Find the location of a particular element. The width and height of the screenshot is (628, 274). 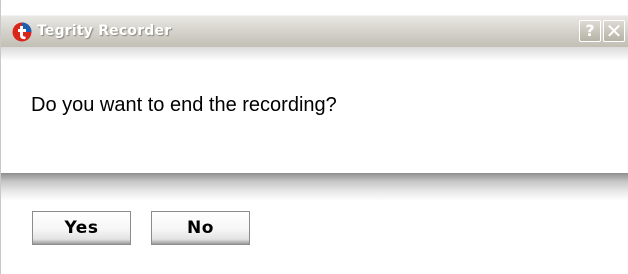

dialog-message: Do you want to end the recording? is located at coordinates (184, 105).